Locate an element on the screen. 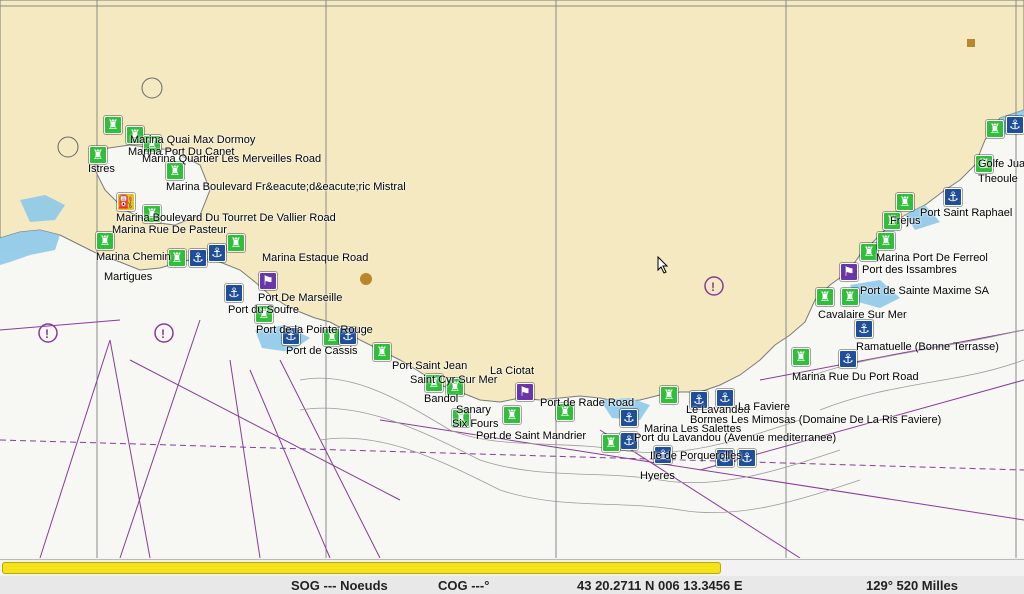  place-label: Port Saint Jean is located at coordinates (430, 366).